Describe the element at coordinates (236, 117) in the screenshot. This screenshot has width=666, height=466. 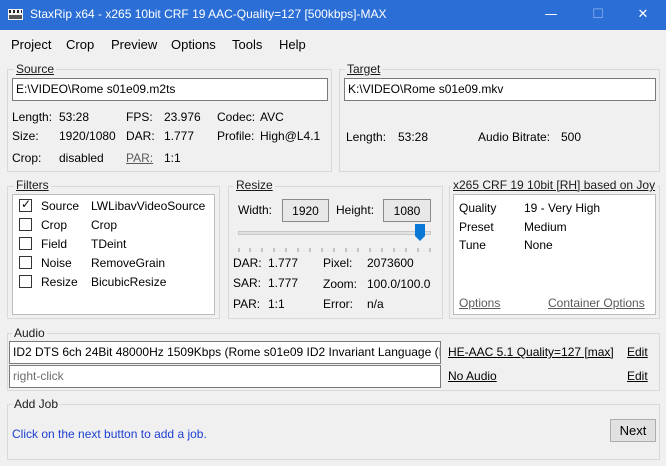
I see `source-codec-label: Codec:` at that location.